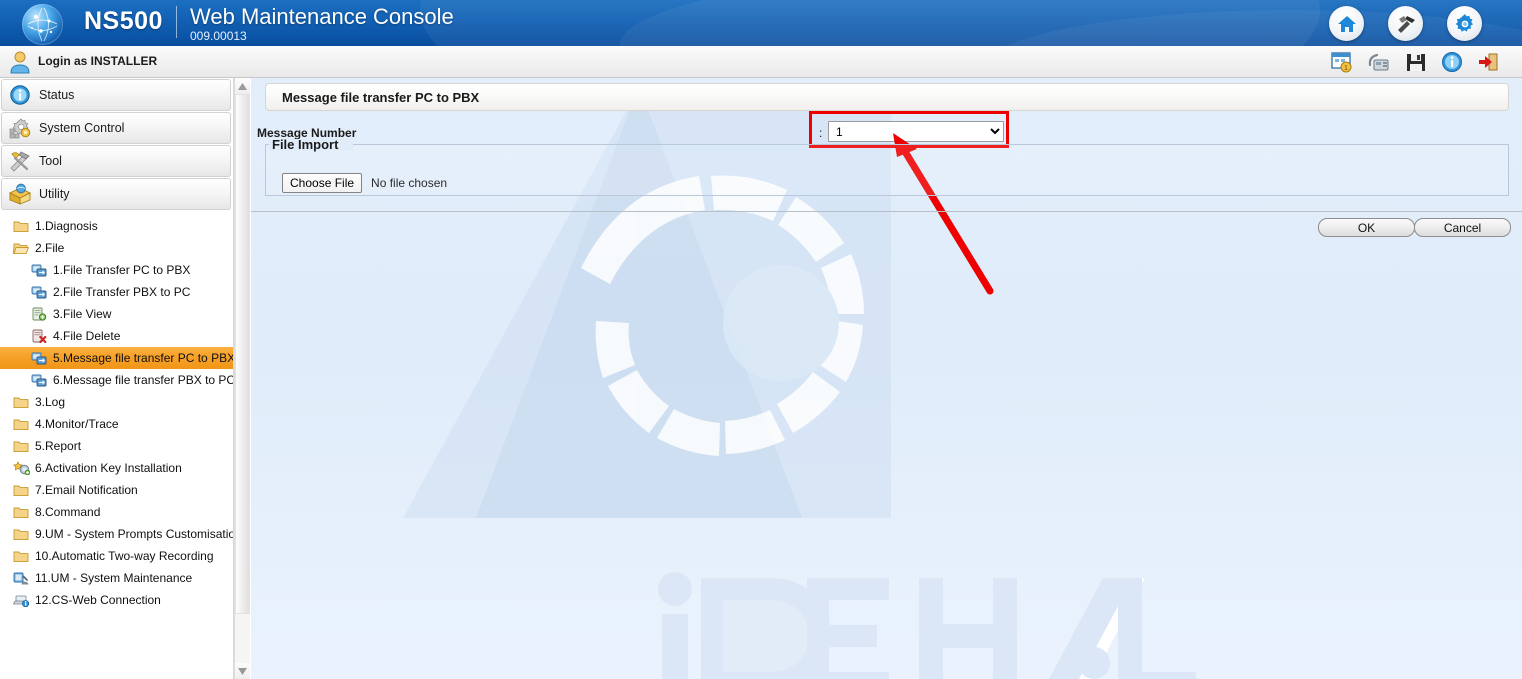 The image size is (1522, 679). I want to click on sidebar-item-label: 2.File, so click(50, 248).